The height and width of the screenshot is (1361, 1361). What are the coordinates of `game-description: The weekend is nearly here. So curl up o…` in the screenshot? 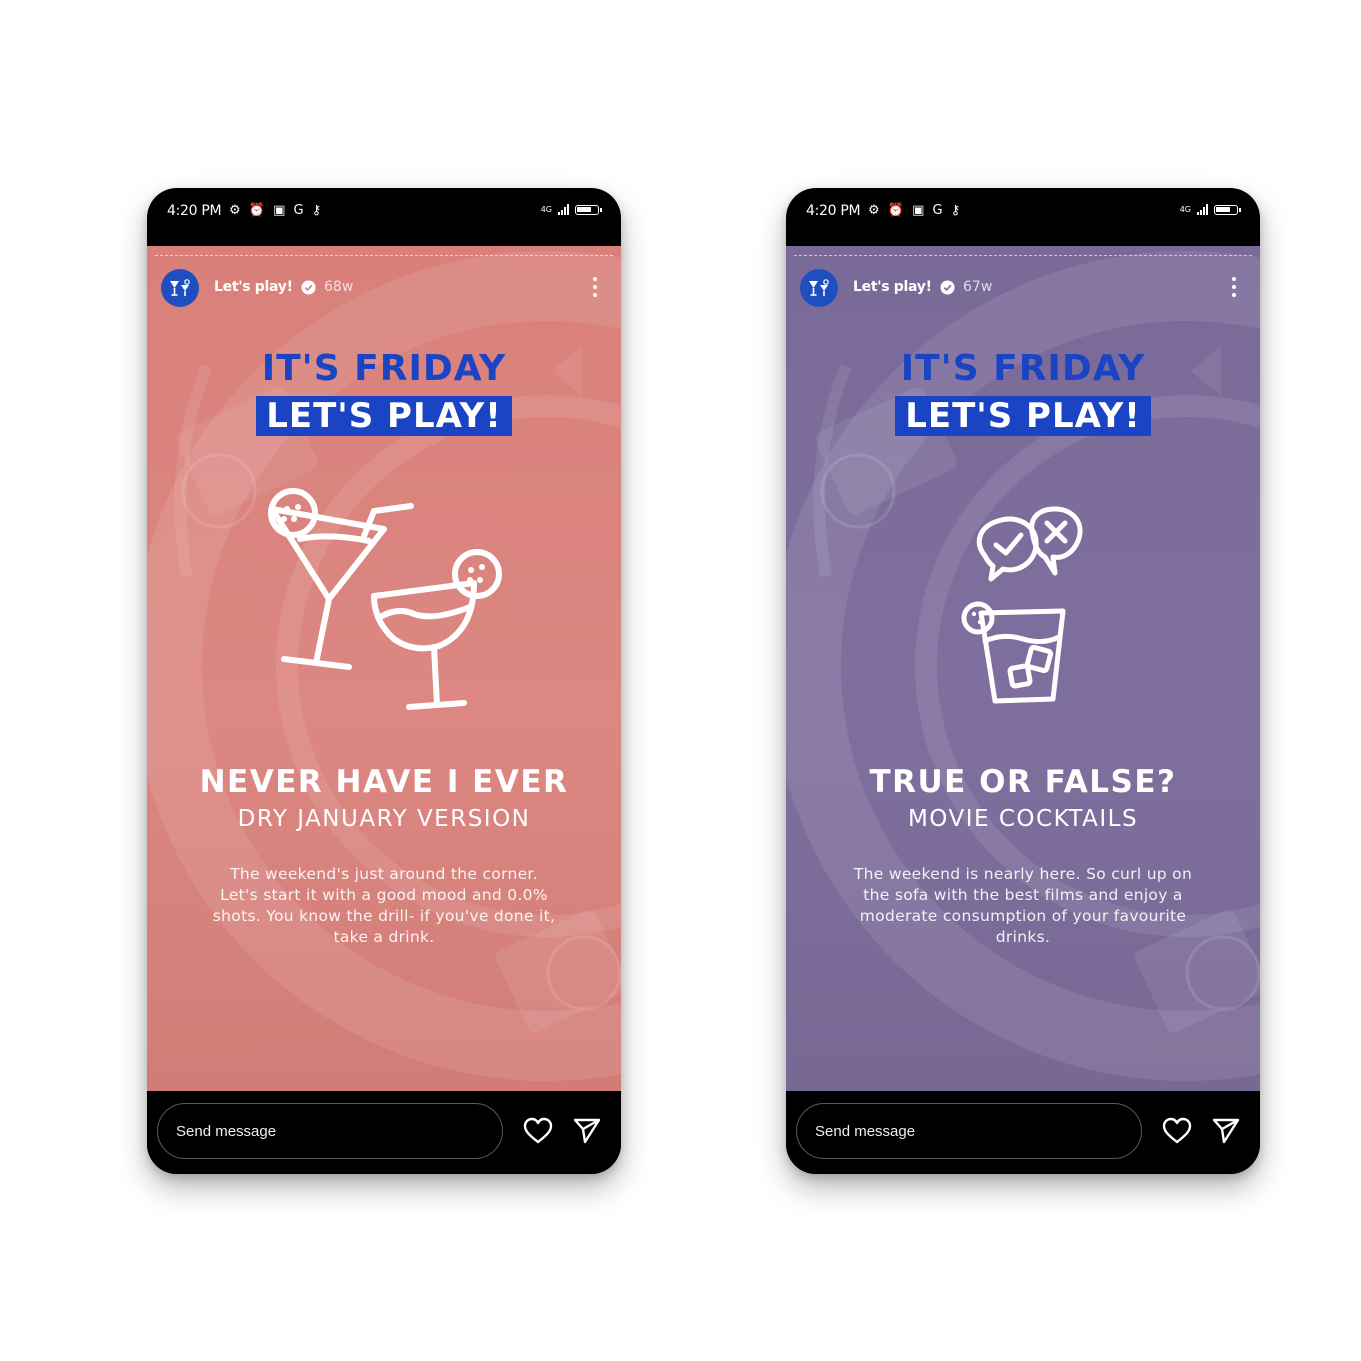 It's located at (1023, 905).